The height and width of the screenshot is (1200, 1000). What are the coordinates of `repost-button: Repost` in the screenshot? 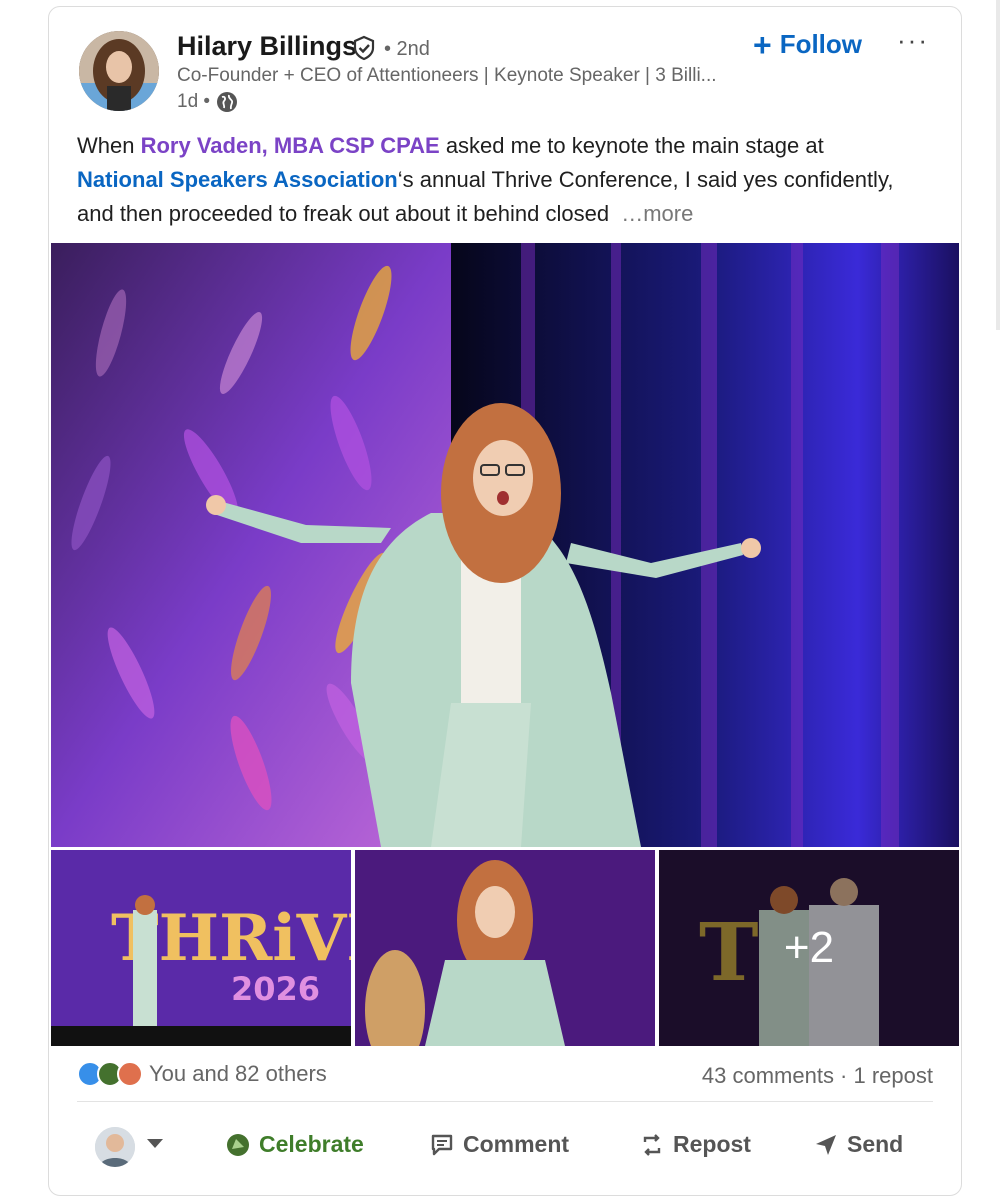 It's located at (695, 1144).